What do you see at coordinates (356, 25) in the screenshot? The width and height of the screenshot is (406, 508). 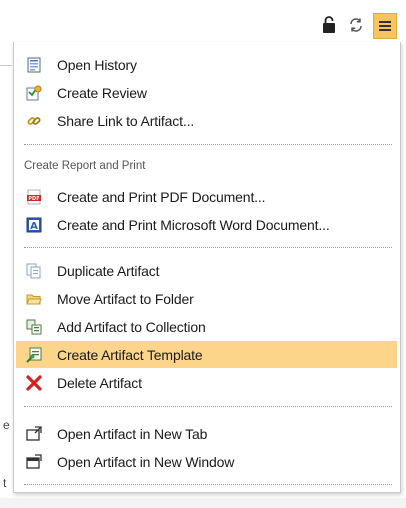 I see `sync-icon` at bounding box center [356, 25].